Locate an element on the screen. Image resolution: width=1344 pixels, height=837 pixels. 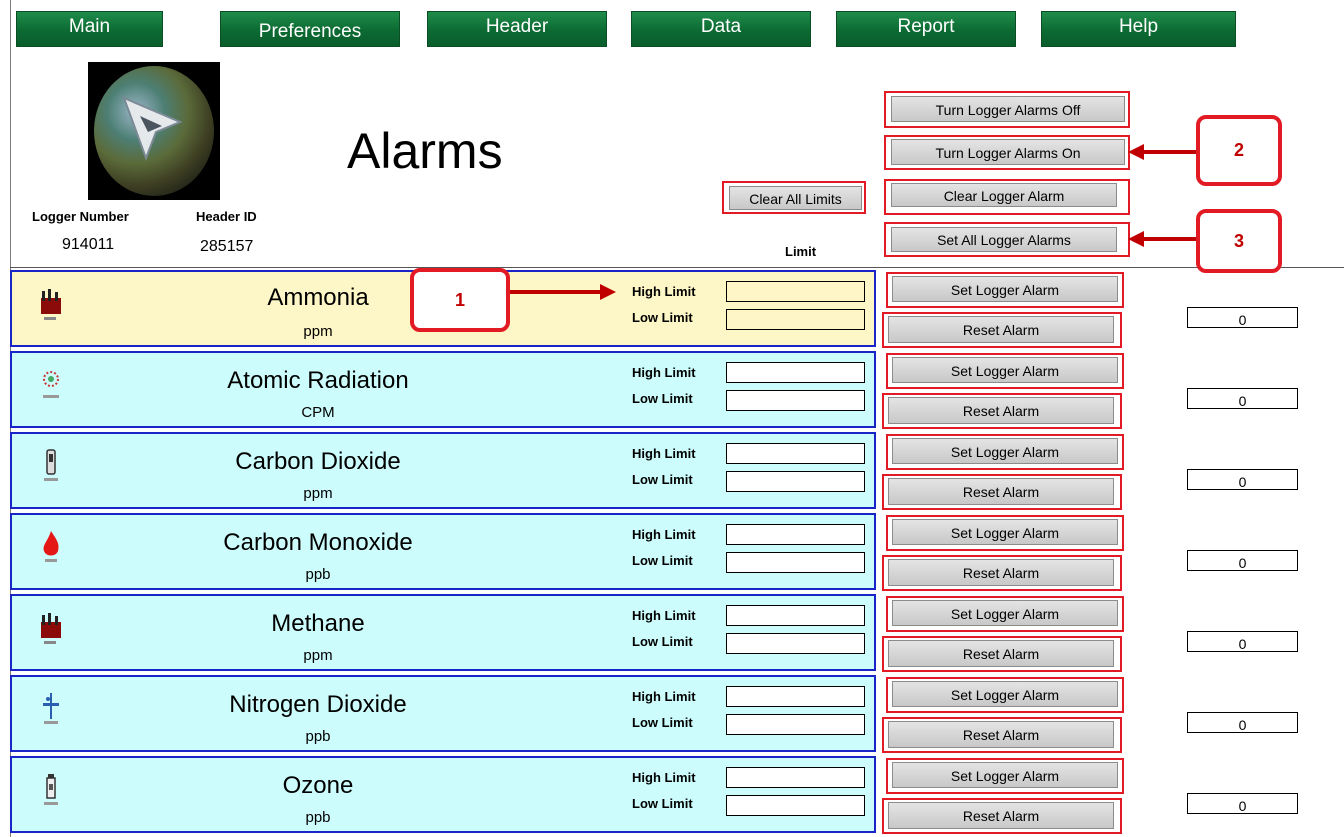
gas-name: Ozone is located at coordinates (318, 785).